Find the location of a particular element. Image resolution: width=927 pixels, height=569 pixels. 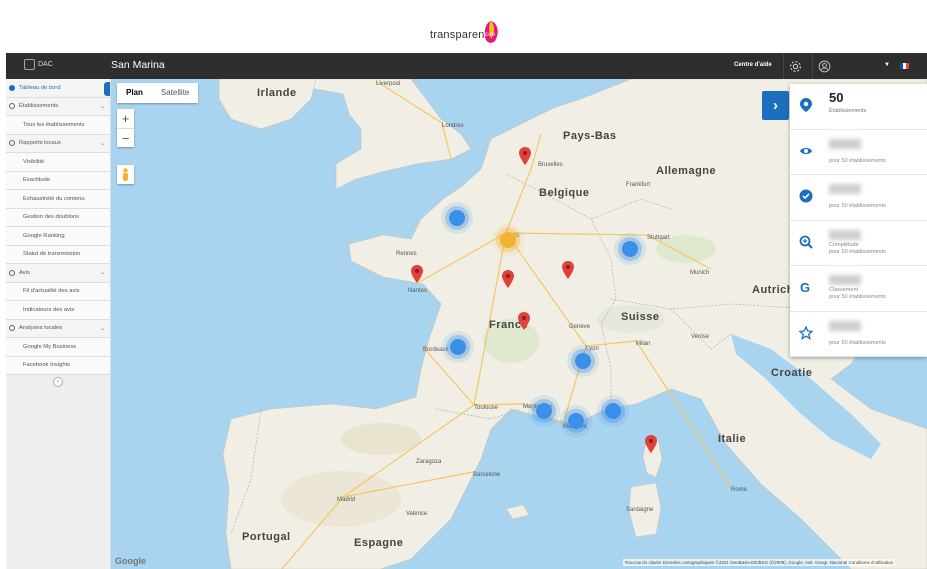

sidebar-item-label: Tableau de bord is located at coordinates (40, 87).